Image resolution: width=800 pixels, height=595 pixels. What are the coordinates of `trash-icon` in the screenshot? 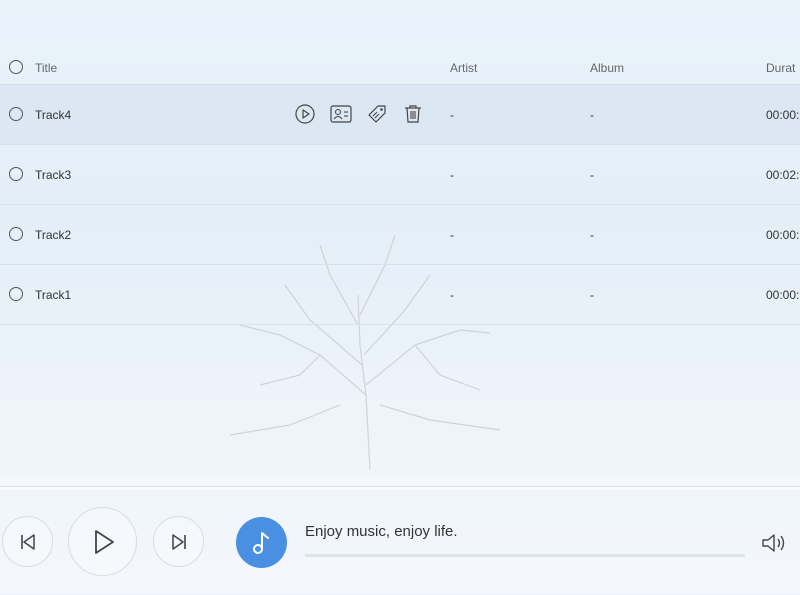 It's located at (413, 114).